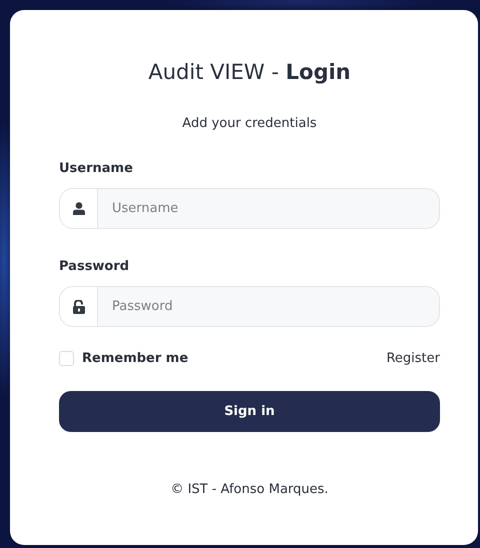 Image resolution: width=480 pixels, height=548 pixels. What do you see at coordinates (135, 358) in the screenshot?
I see `checkbox-label: Remember me` at bounding box center [135, 358].